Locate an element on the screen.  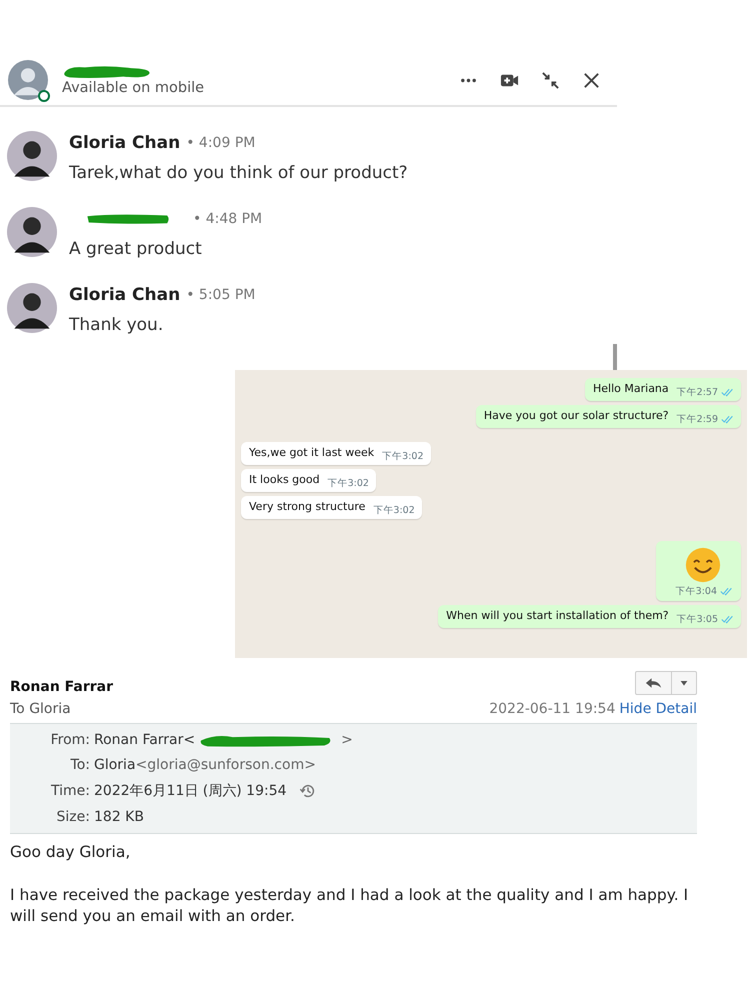
message-time: • 4:48 PM is located at coordinates (227, 219).